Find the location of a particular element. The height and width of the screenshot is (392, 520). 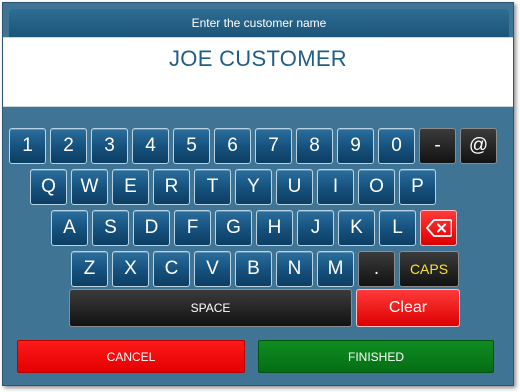

space-key: SPACE is located at coordinates (210, 308).